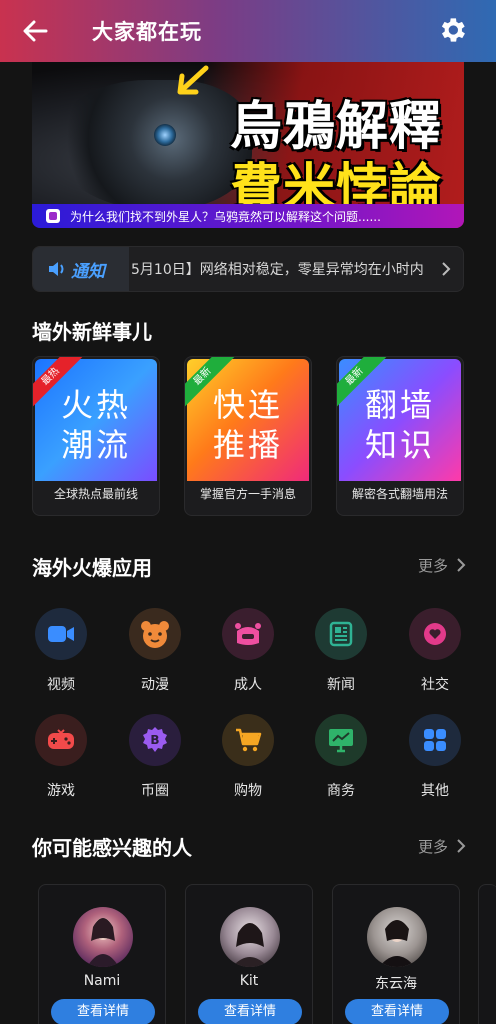  What do you see at coordinates (248, 31) in the screenshot?
I see `top-app-bar: 大家都在玩` at bounding box center [248, 31].